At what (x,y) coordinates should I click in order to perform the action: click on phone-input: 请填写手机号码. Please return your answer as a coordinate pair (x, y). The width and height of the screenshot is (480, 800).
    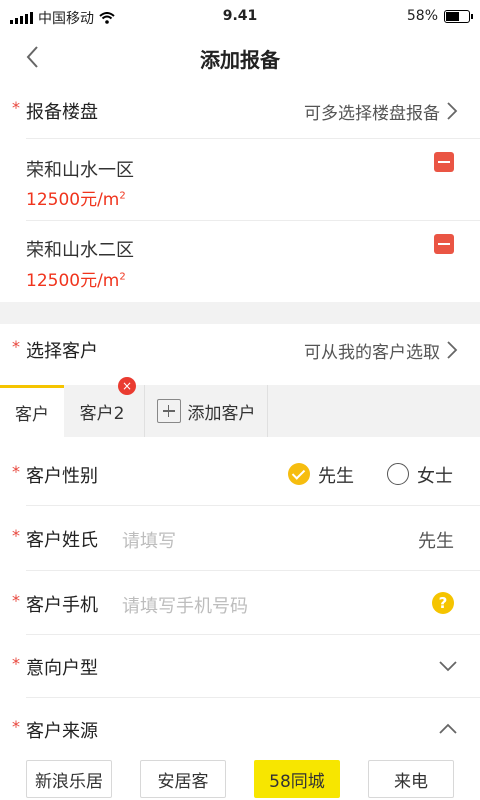
    Looking at the image, I should click on (252, 605).